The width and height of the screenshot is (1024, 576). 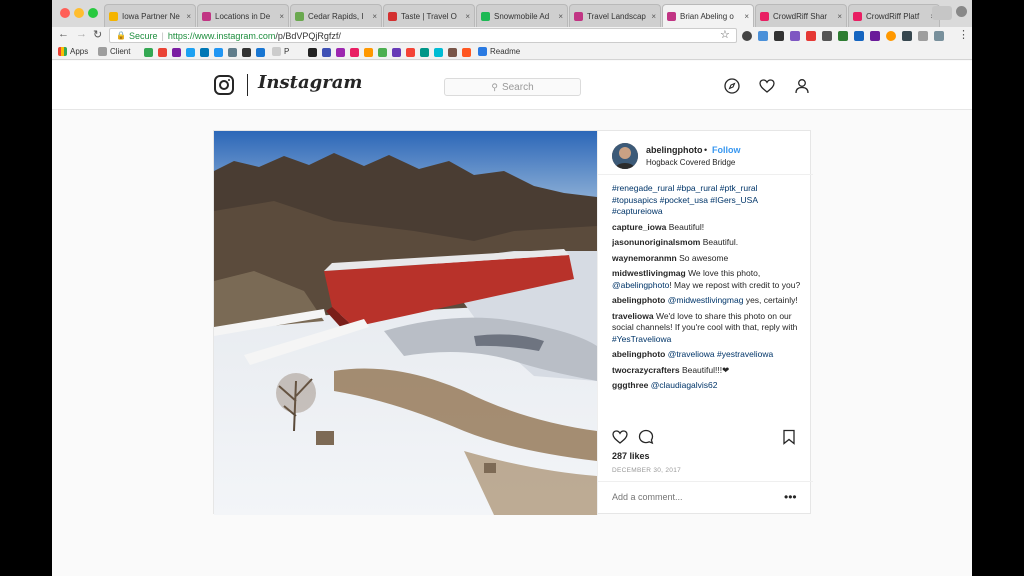 What do you see at coordinates (204, 52) in the screenshot?
I see `linkedin-icon` at bounding box center [204, 52].